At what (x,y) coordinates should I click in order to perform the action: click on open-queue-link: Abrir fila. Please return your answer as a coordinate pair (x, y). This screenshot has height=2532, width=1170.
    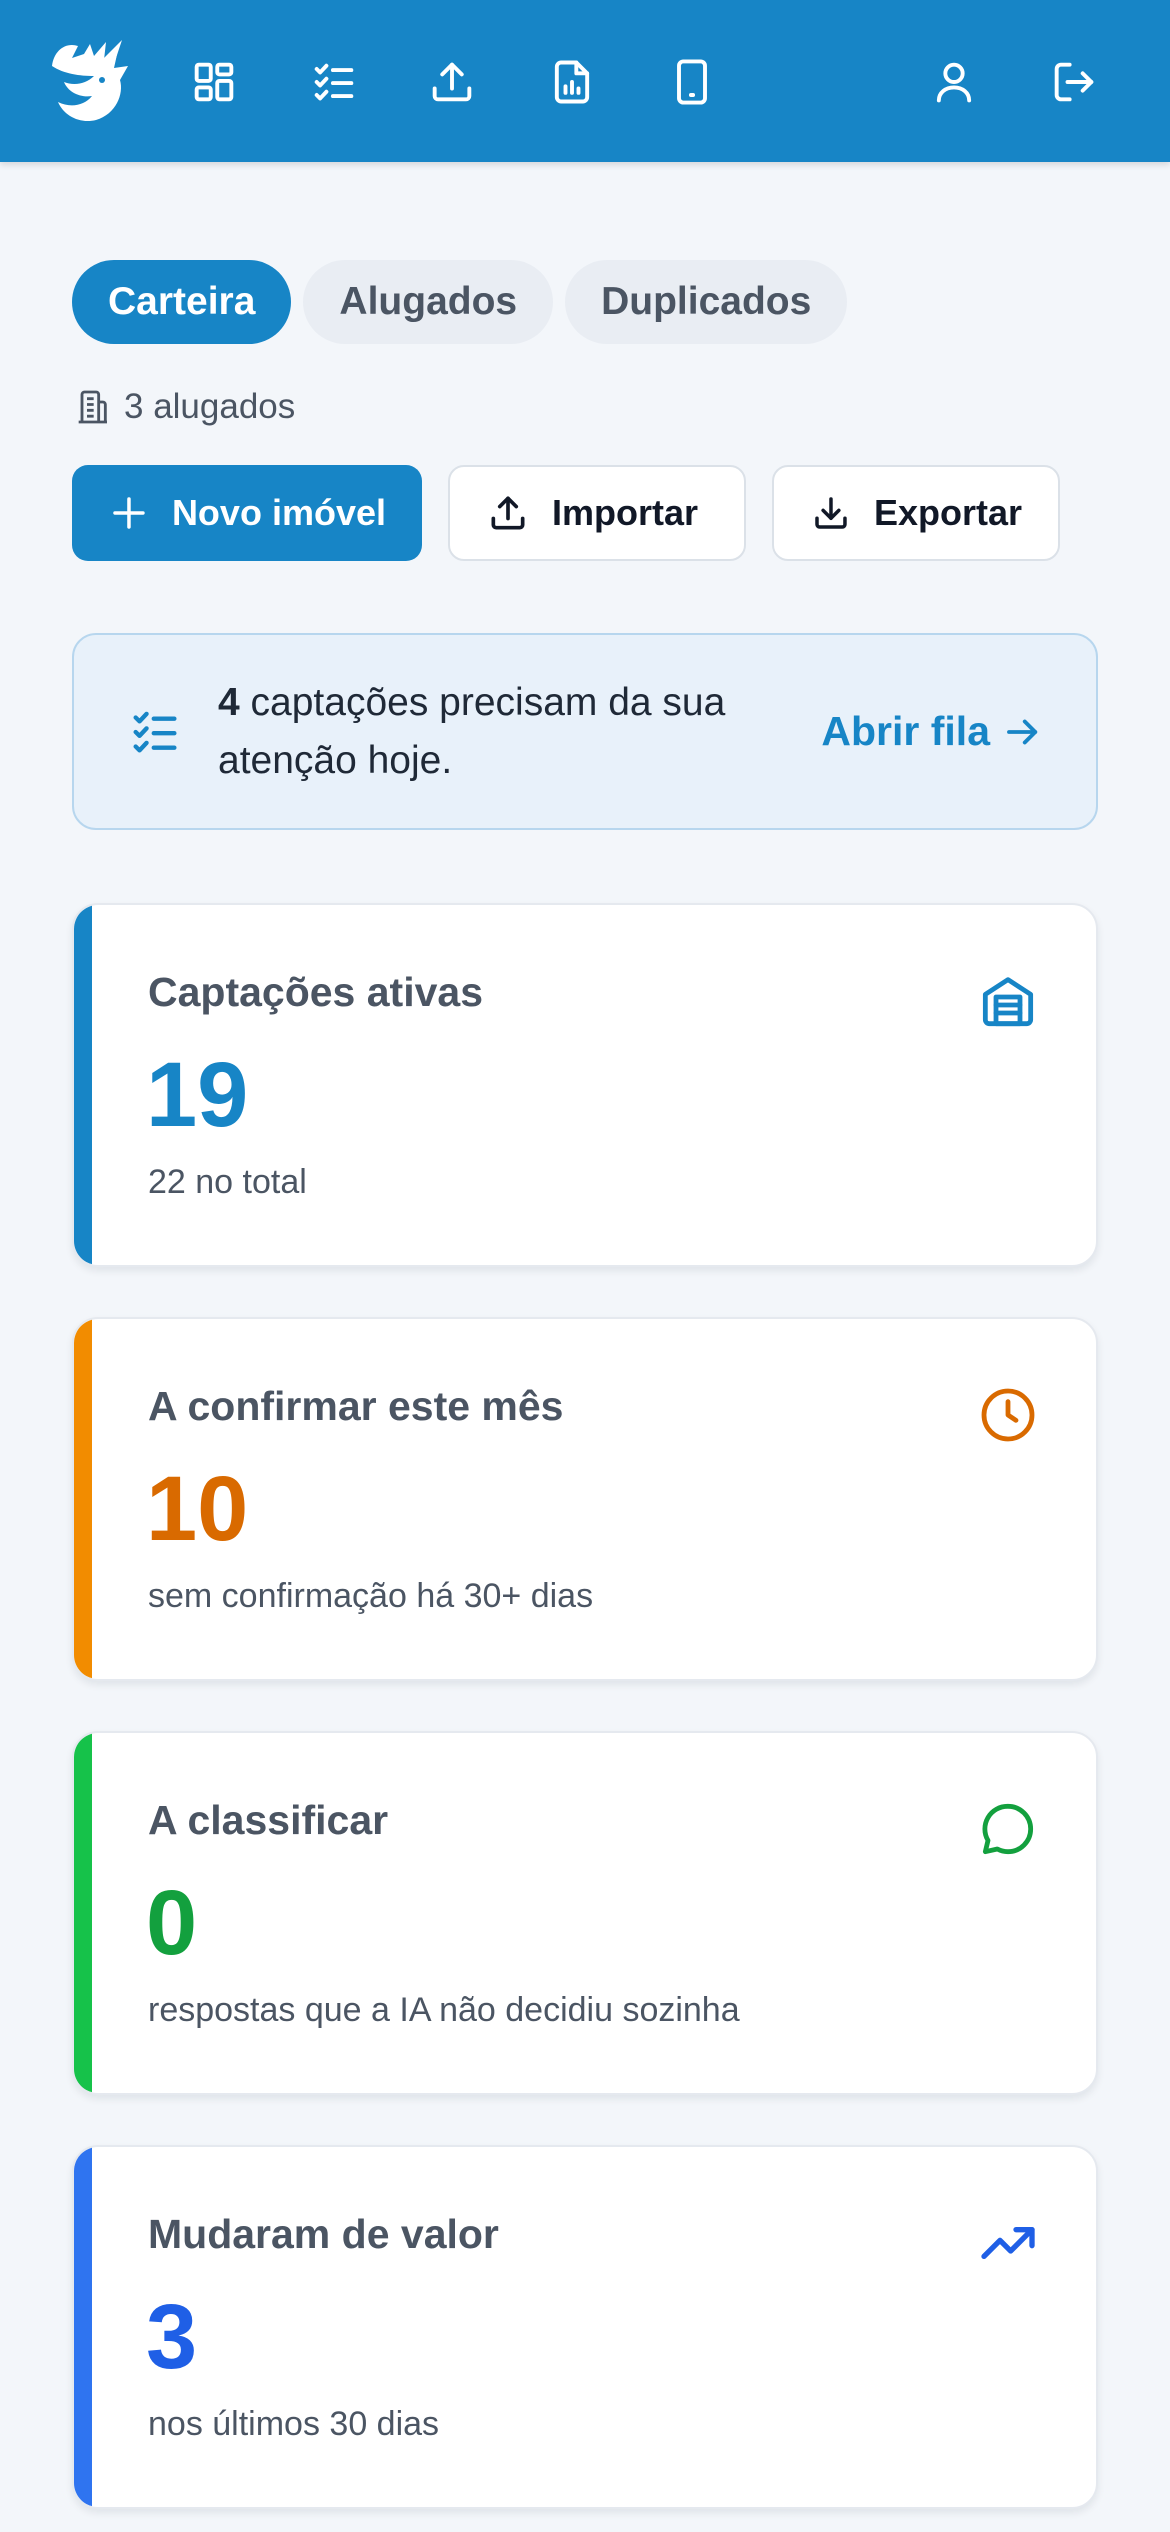
    Looking at the image, I should click on (932, 731).